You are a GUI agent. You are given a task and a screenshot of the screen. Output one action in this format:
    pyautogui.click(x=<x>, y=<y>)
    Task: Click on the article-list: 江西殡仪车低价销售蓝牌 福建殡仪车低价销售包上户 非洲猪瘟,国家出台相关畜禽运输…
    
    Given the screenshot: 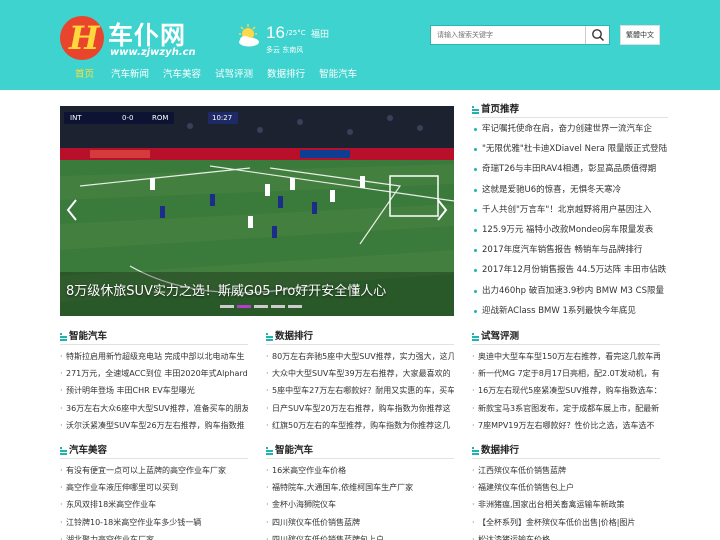 What is the action you would take?
    pyautogui.click(x=566, y=501)
    